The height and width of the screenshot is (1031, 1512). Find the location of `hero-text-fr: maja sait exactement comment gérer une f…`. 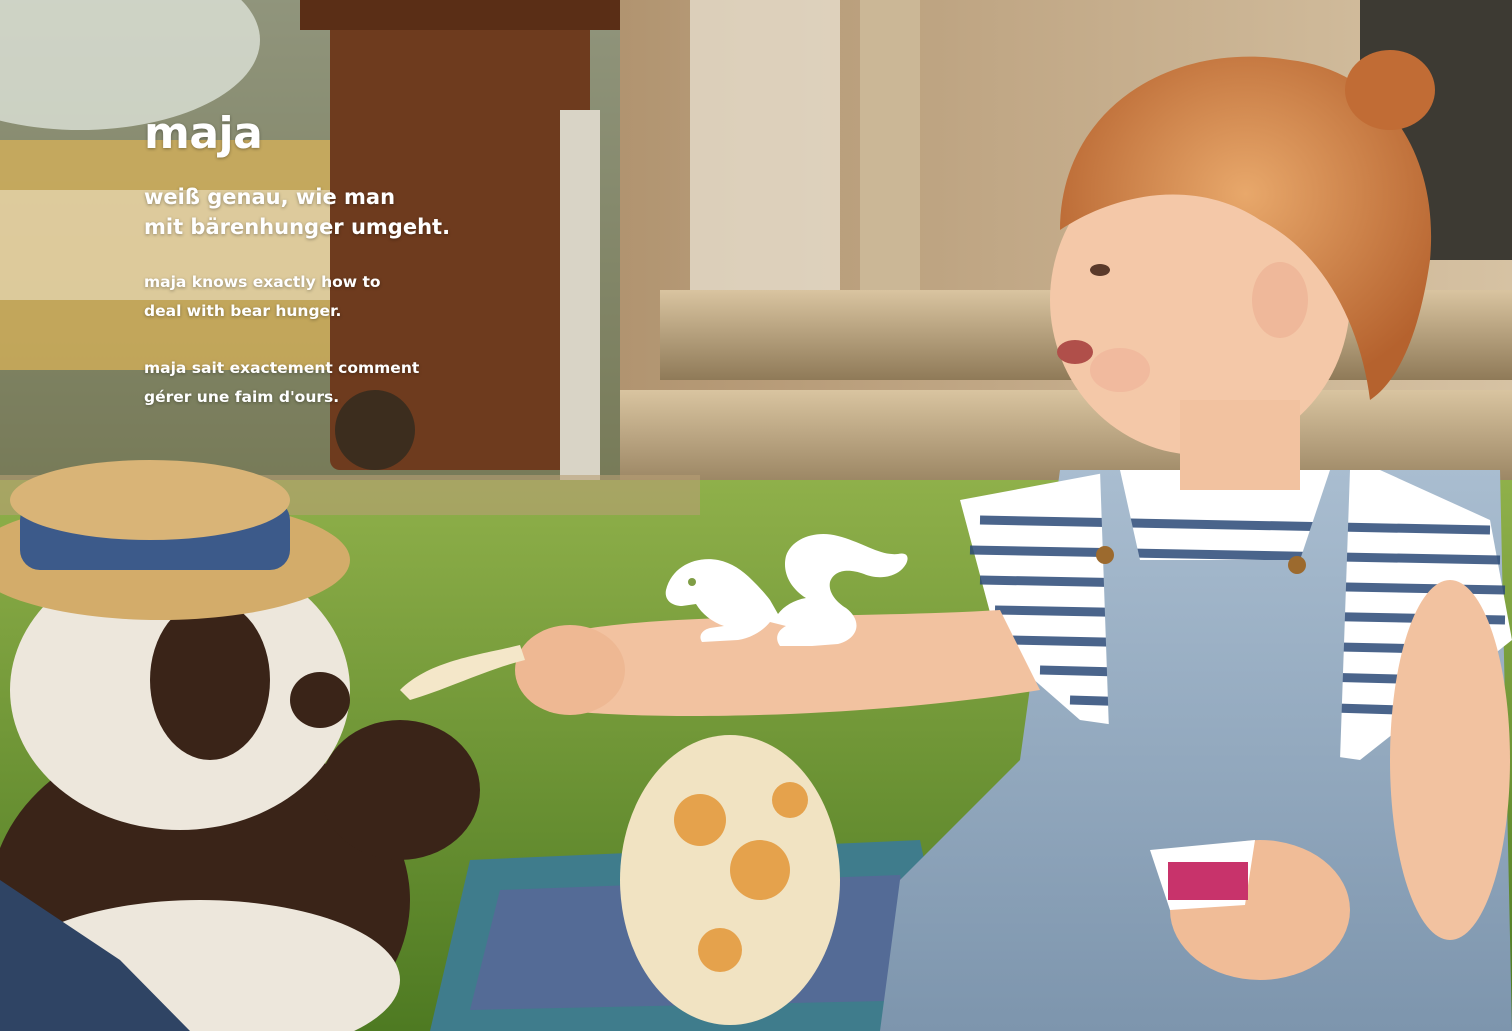

hero-text-fr: maja sait exactement comment gérer une f… is located at coordinates (354, 383).